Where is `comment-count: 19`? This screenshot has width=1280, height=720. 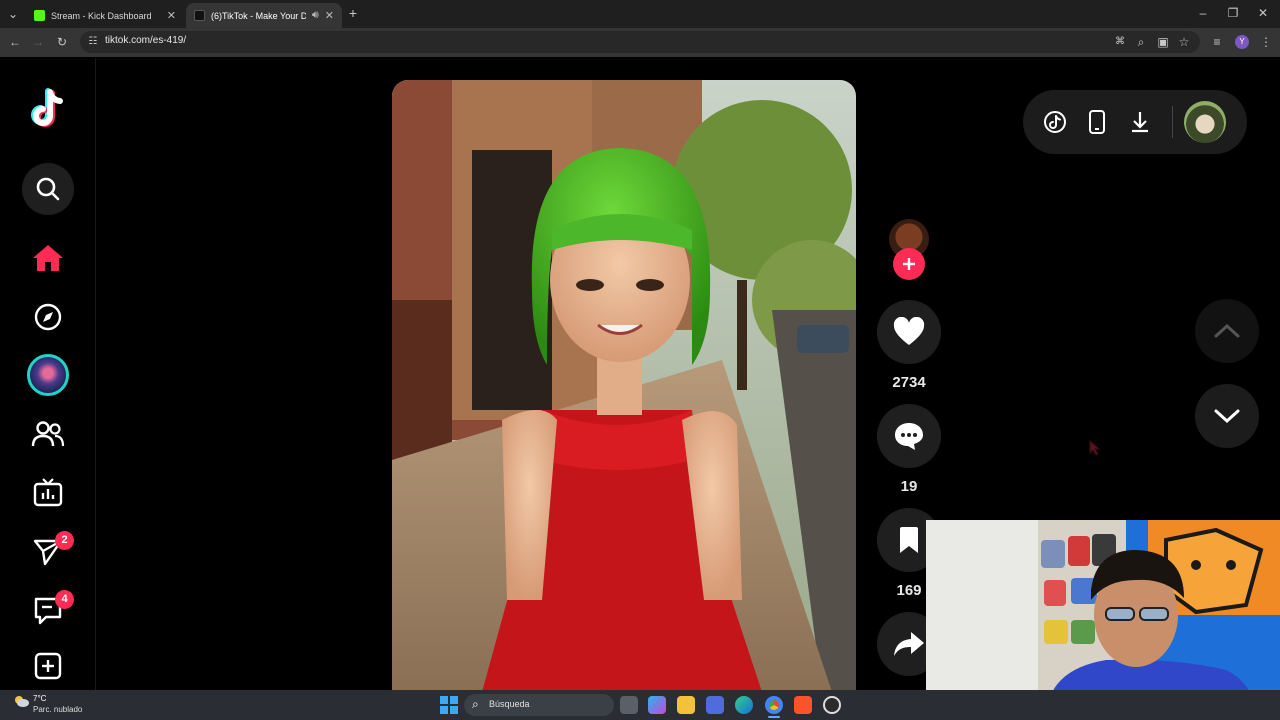
comment-count: 19 is located at coordinates (909, 486).